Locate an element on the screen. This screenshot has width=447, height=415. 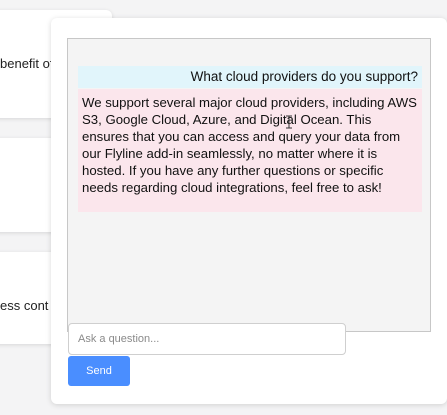
background-card-text: benefit of is located at coordinates (27, 63).